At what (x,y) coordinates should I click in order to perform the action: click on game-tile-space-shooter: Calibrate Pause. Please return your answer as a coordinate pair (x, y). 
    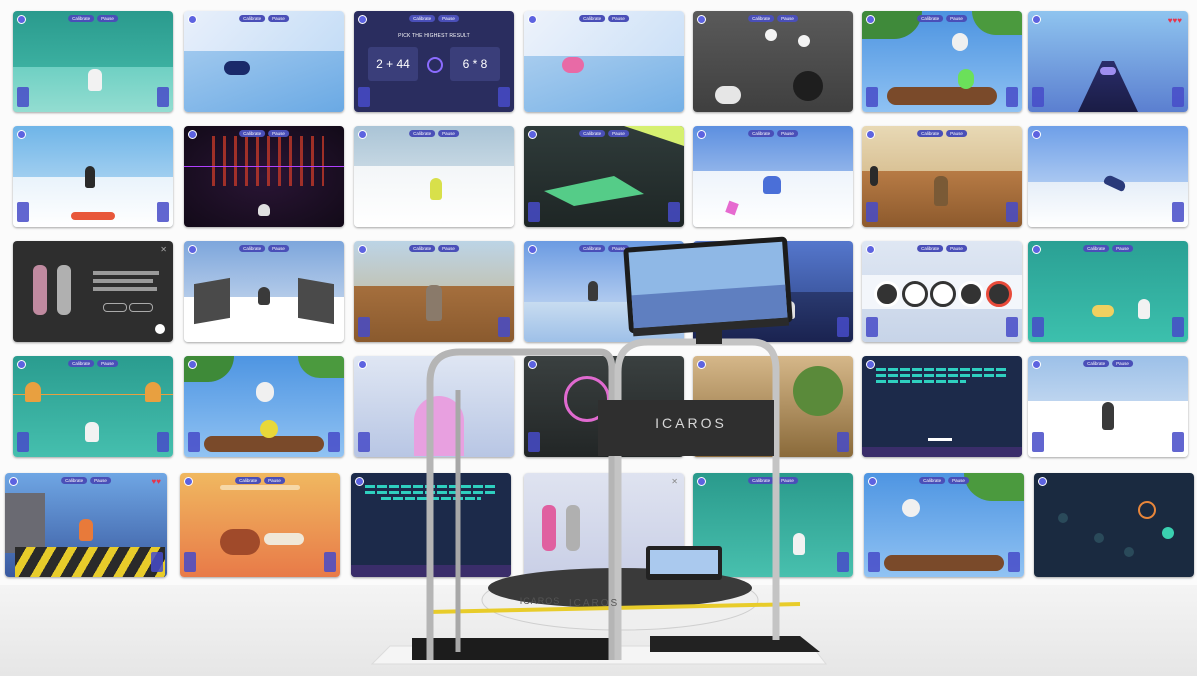
    Looking at the image, I should click on (264, 176).